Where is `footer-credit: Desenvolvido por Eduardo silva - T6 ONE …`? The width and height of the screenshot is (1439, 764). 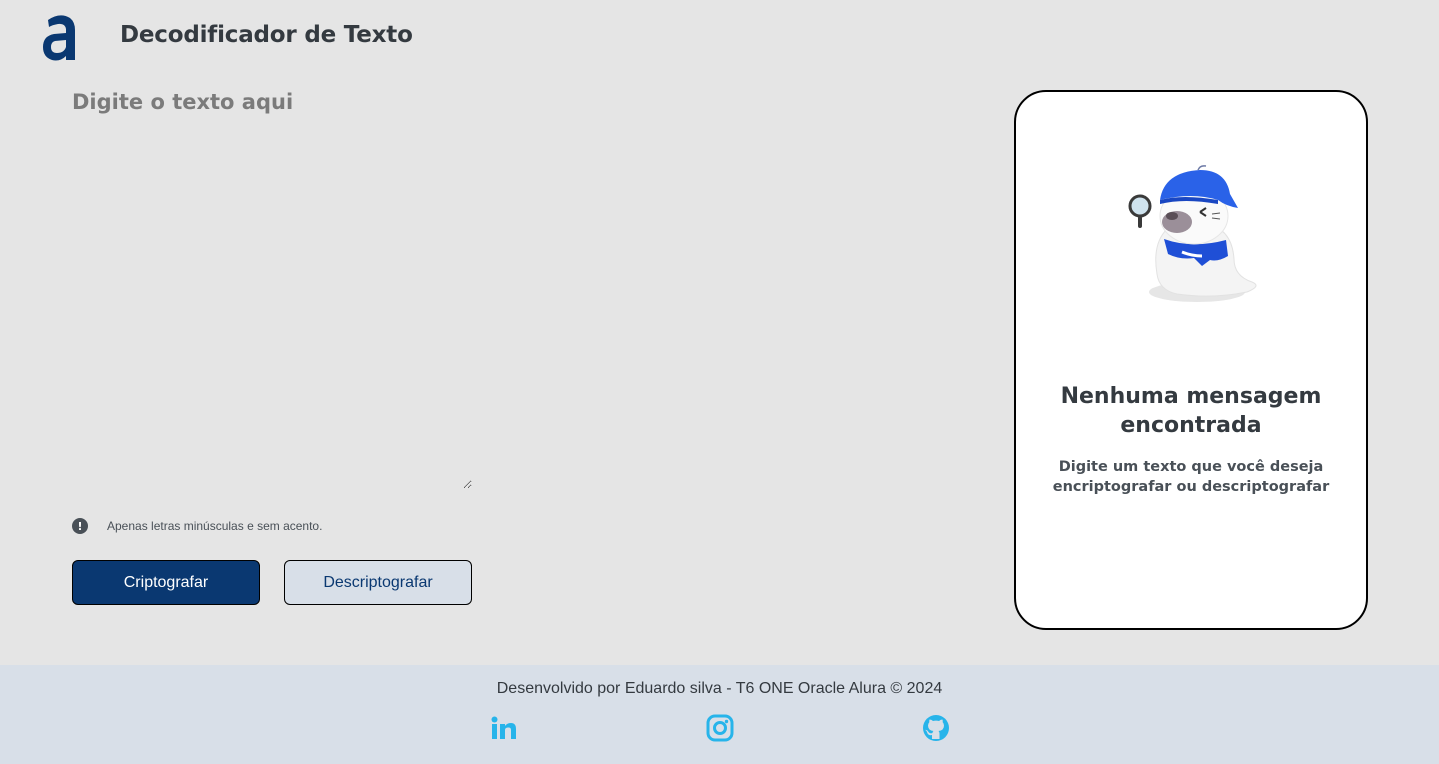
footer-credit: Desenvolvido por Eduardo silva - T6 ONE … is located at coordinates (719, 688).